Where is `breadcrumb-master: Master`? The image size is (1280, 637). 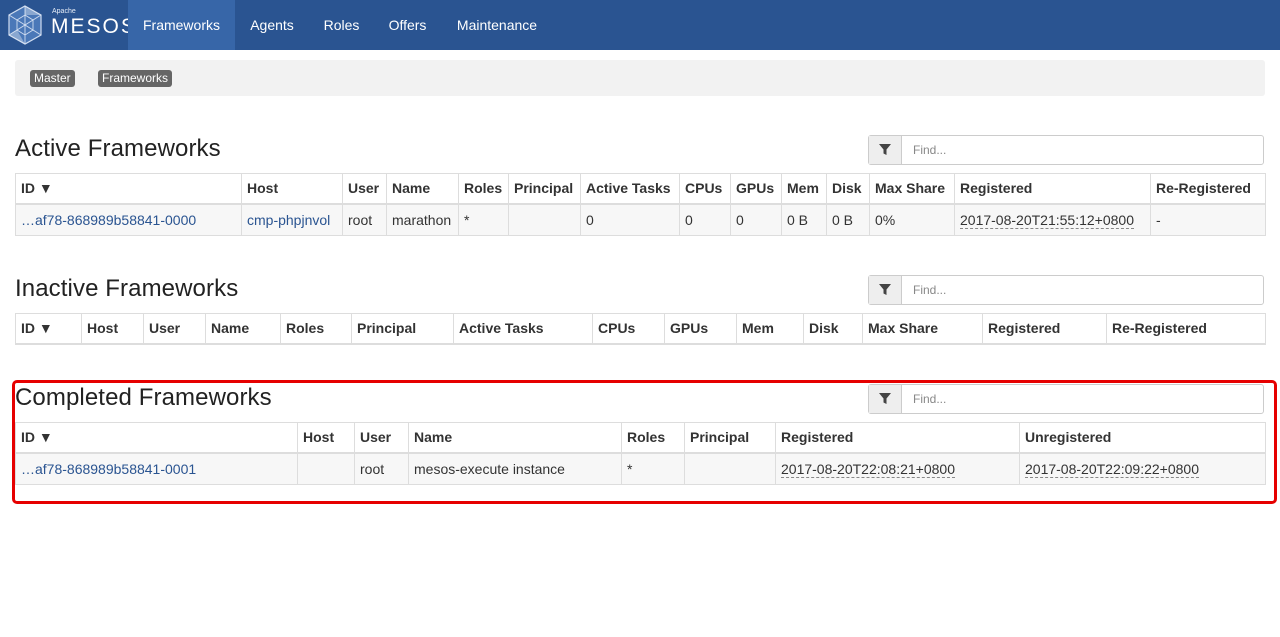 breadcrumb-master: Master is located at coordinates (52, 78).